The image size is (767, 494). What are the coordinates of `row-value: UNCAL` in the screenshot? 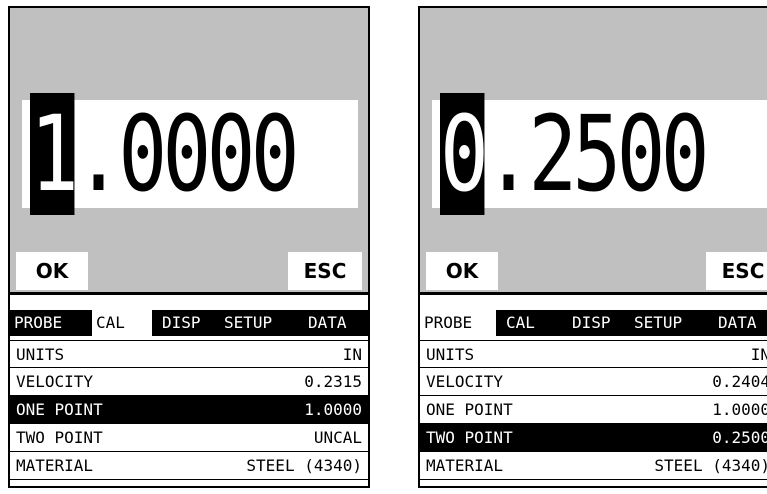 It's located at (337, 437).